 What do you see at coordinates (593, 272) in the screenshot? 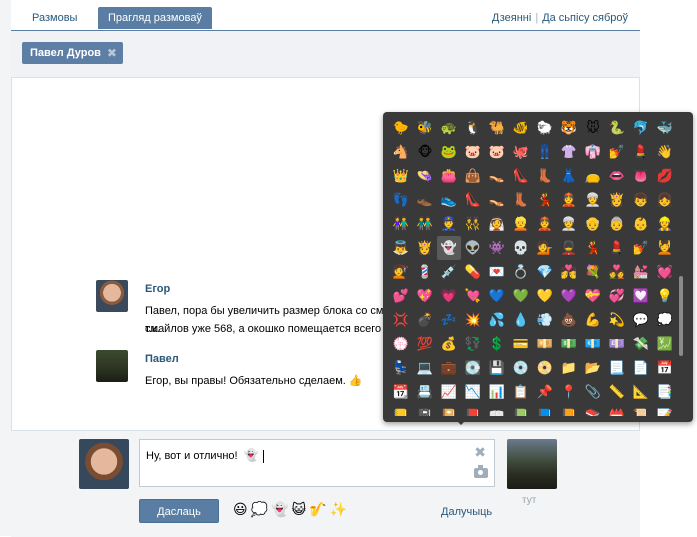
I see `emoji-cell: 💐` at bounding box center [593, 272].